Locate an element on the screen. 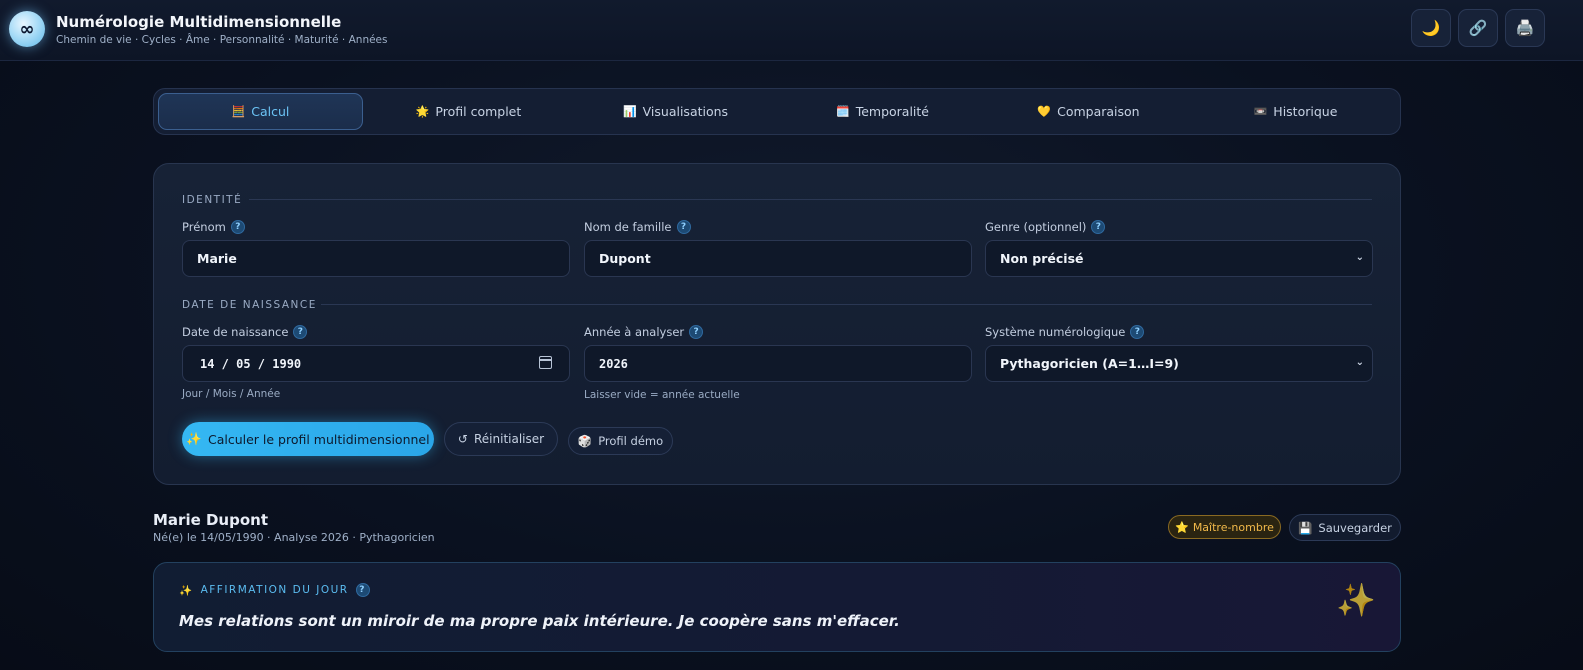 The height and width of the screenshot is (670, 1583). birth-date-label: Date de naissance ? is located at coordinates (245, 332).